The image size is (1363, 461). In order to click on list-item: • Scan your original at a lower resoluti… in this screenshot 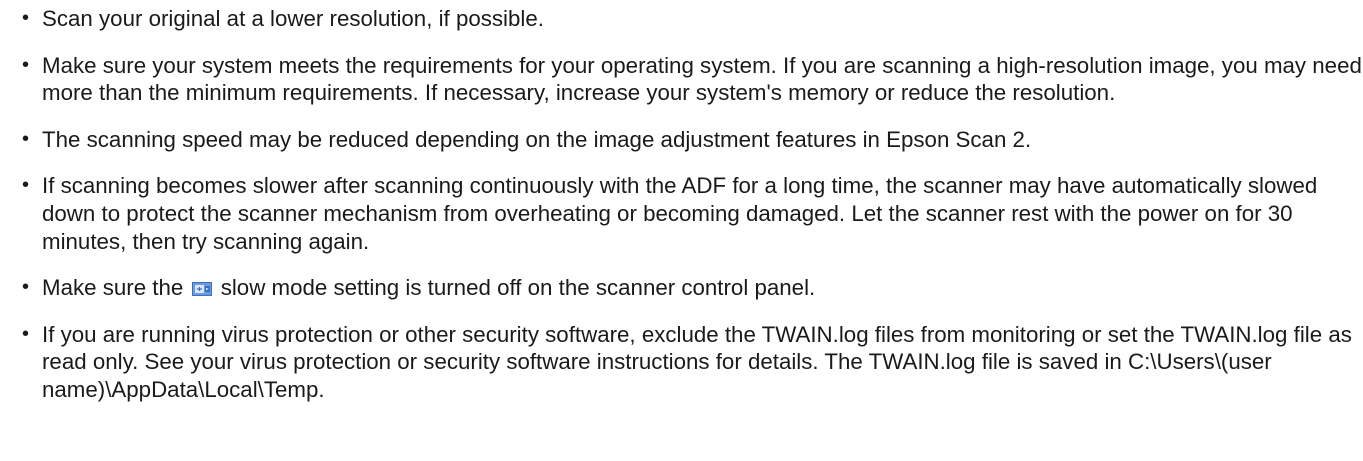, I will do `click(681, 19)`.